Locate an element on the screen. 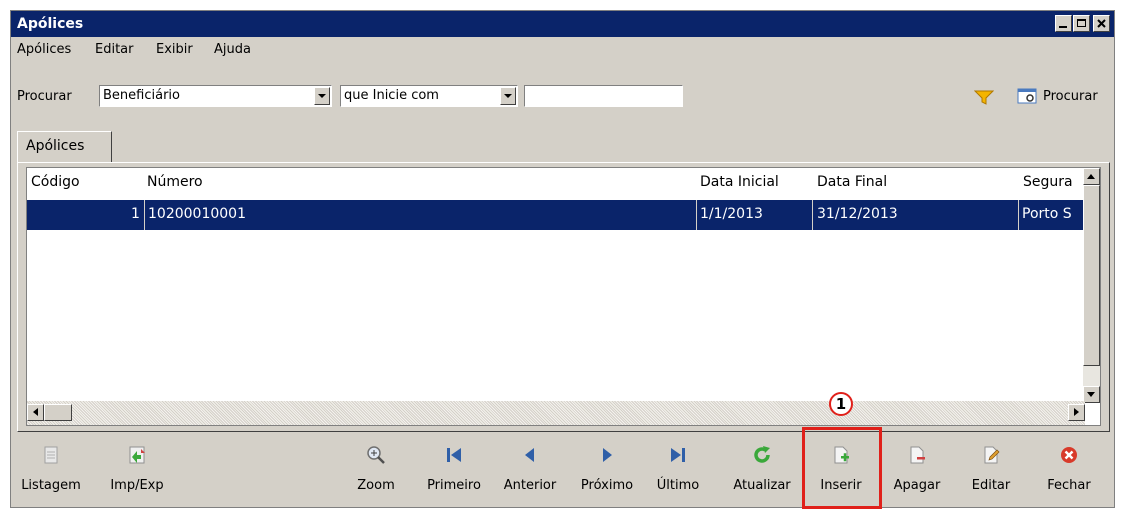 The image size is (1121, 511). step-marker: 1 is located at coordinates (841, 404).